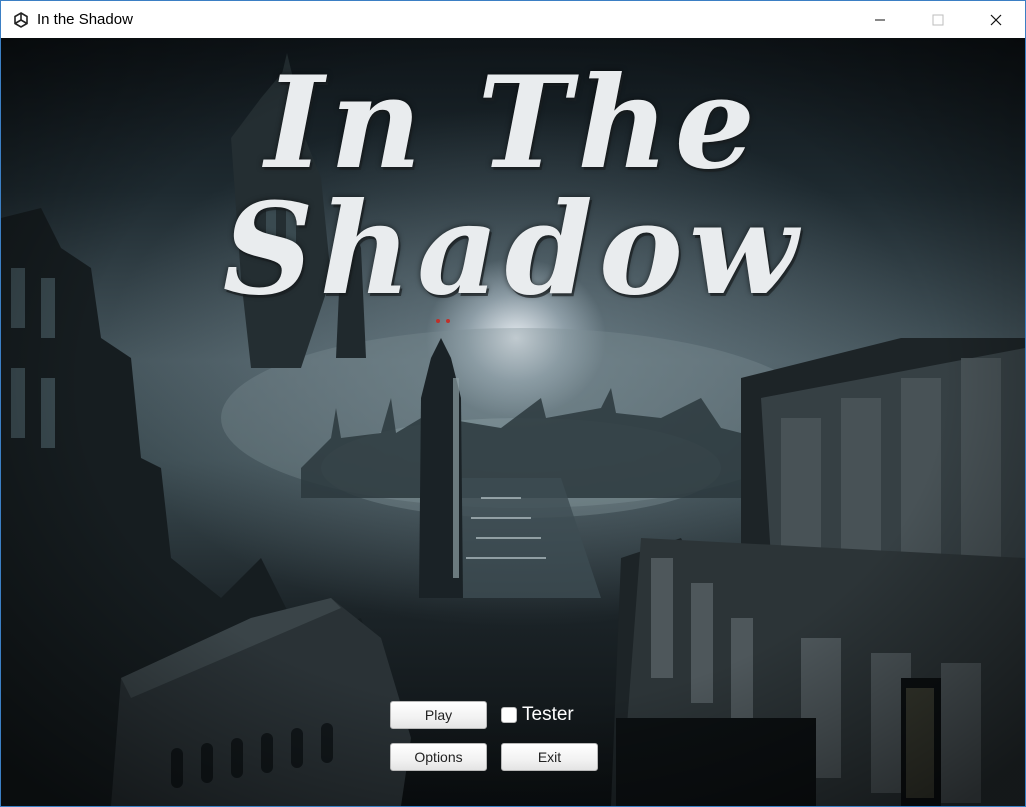 The height and width of the screenshot is (807, 1026). What do you see at coordinates (548, 714) in the screenshot?
I see `tester-label: Tester` at bounding box center [548, 714].